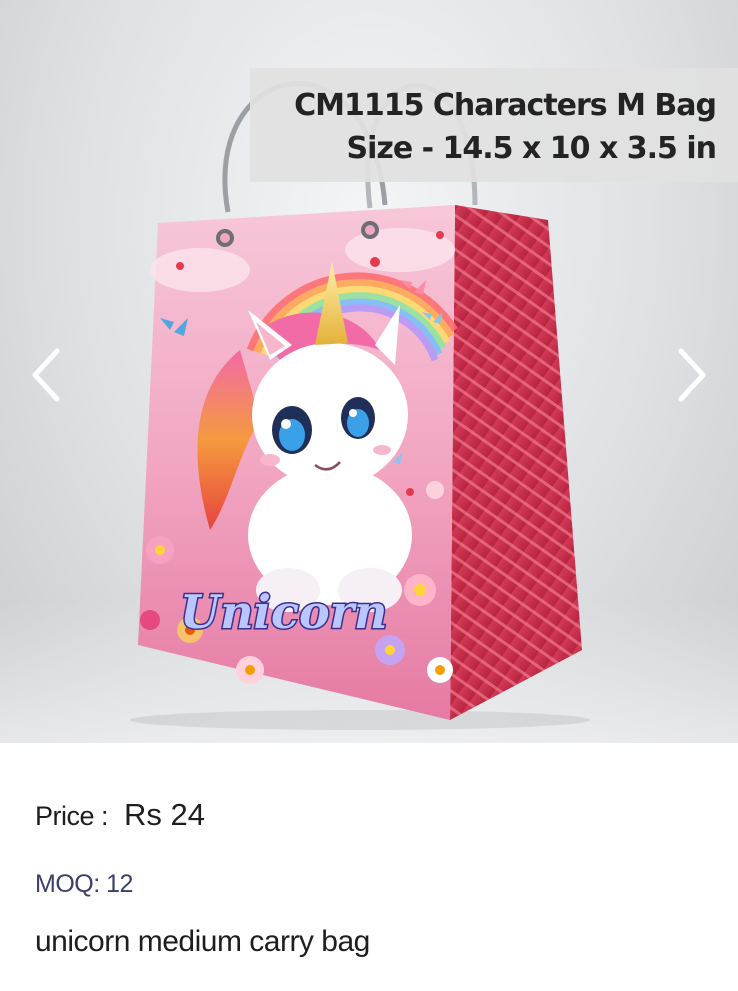  I want to click on product-size: Size - 14.5 x 10 x 3.5 in, so click(531, 148).